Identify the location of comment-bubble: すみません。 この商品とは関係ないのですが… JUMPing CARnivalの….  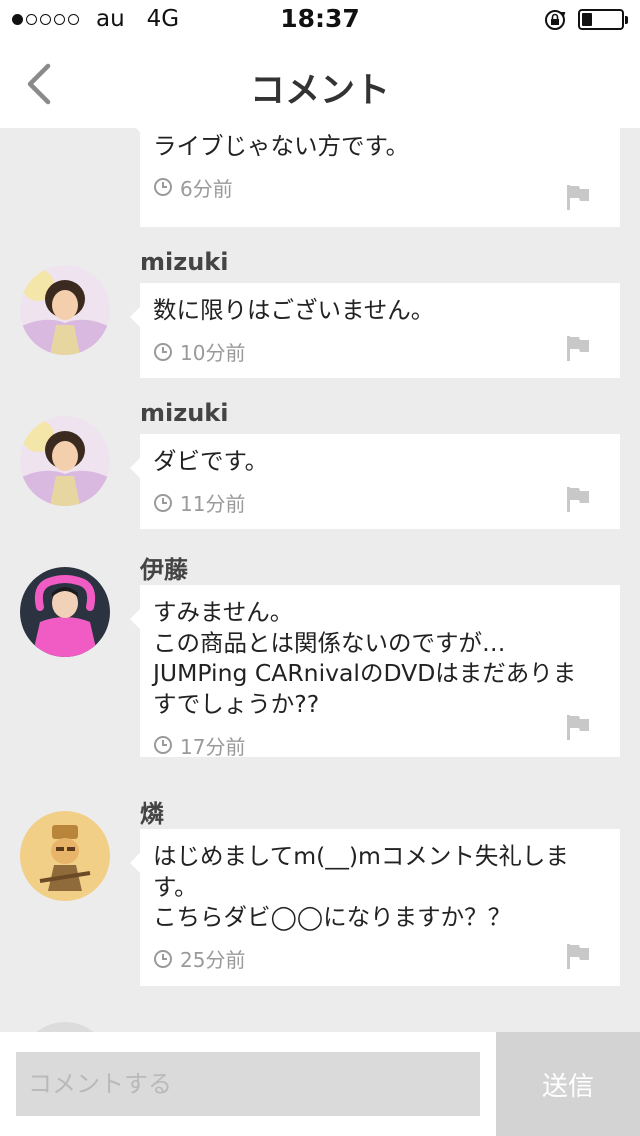
(375, 672).